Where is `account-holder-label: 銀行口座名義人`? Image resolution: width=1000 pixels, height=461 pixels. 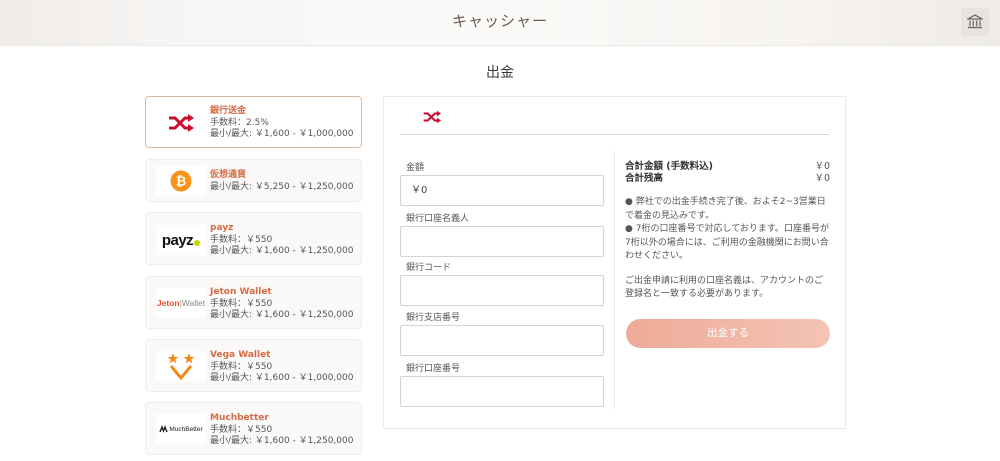 account-holder-label: 銀行口座名義人 is located at coordinates (438, 219).